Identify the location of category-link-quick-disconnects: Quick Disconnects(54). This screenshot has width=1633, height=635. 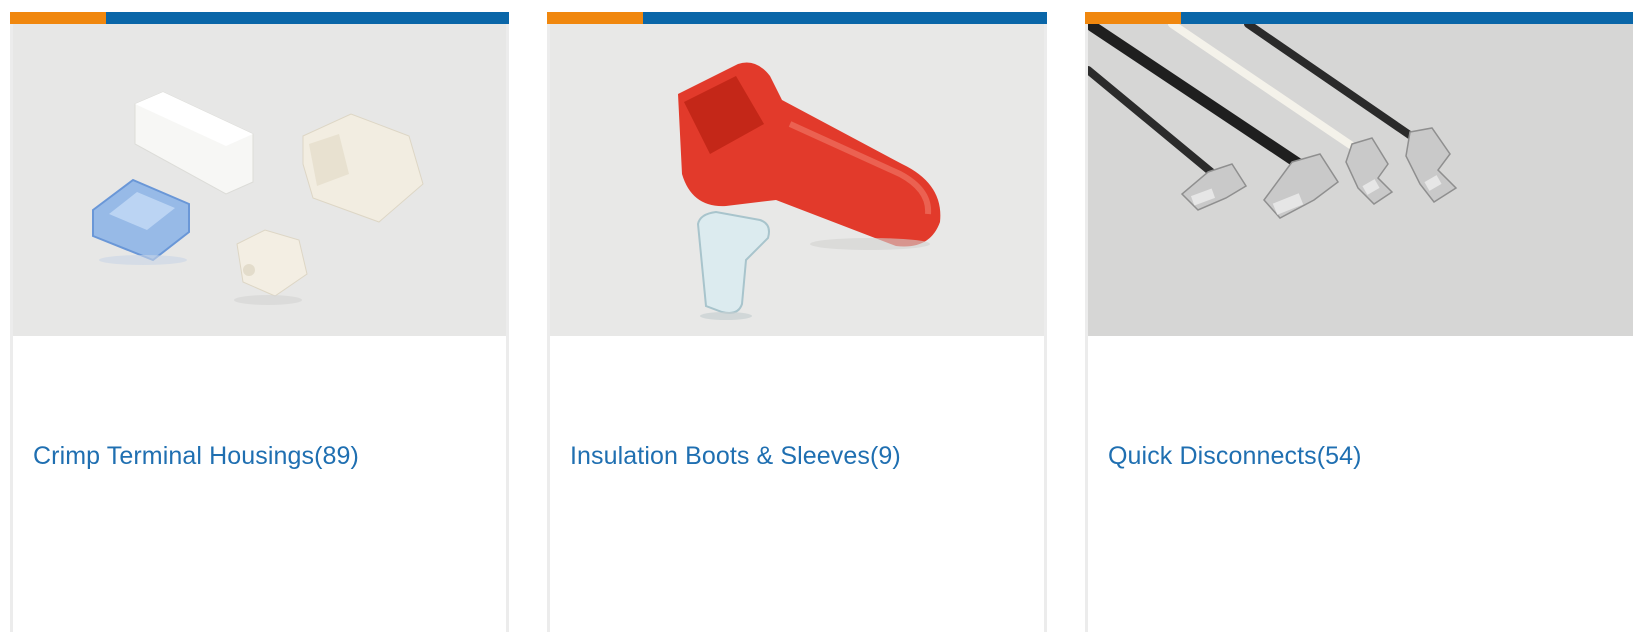
(1235, 456).